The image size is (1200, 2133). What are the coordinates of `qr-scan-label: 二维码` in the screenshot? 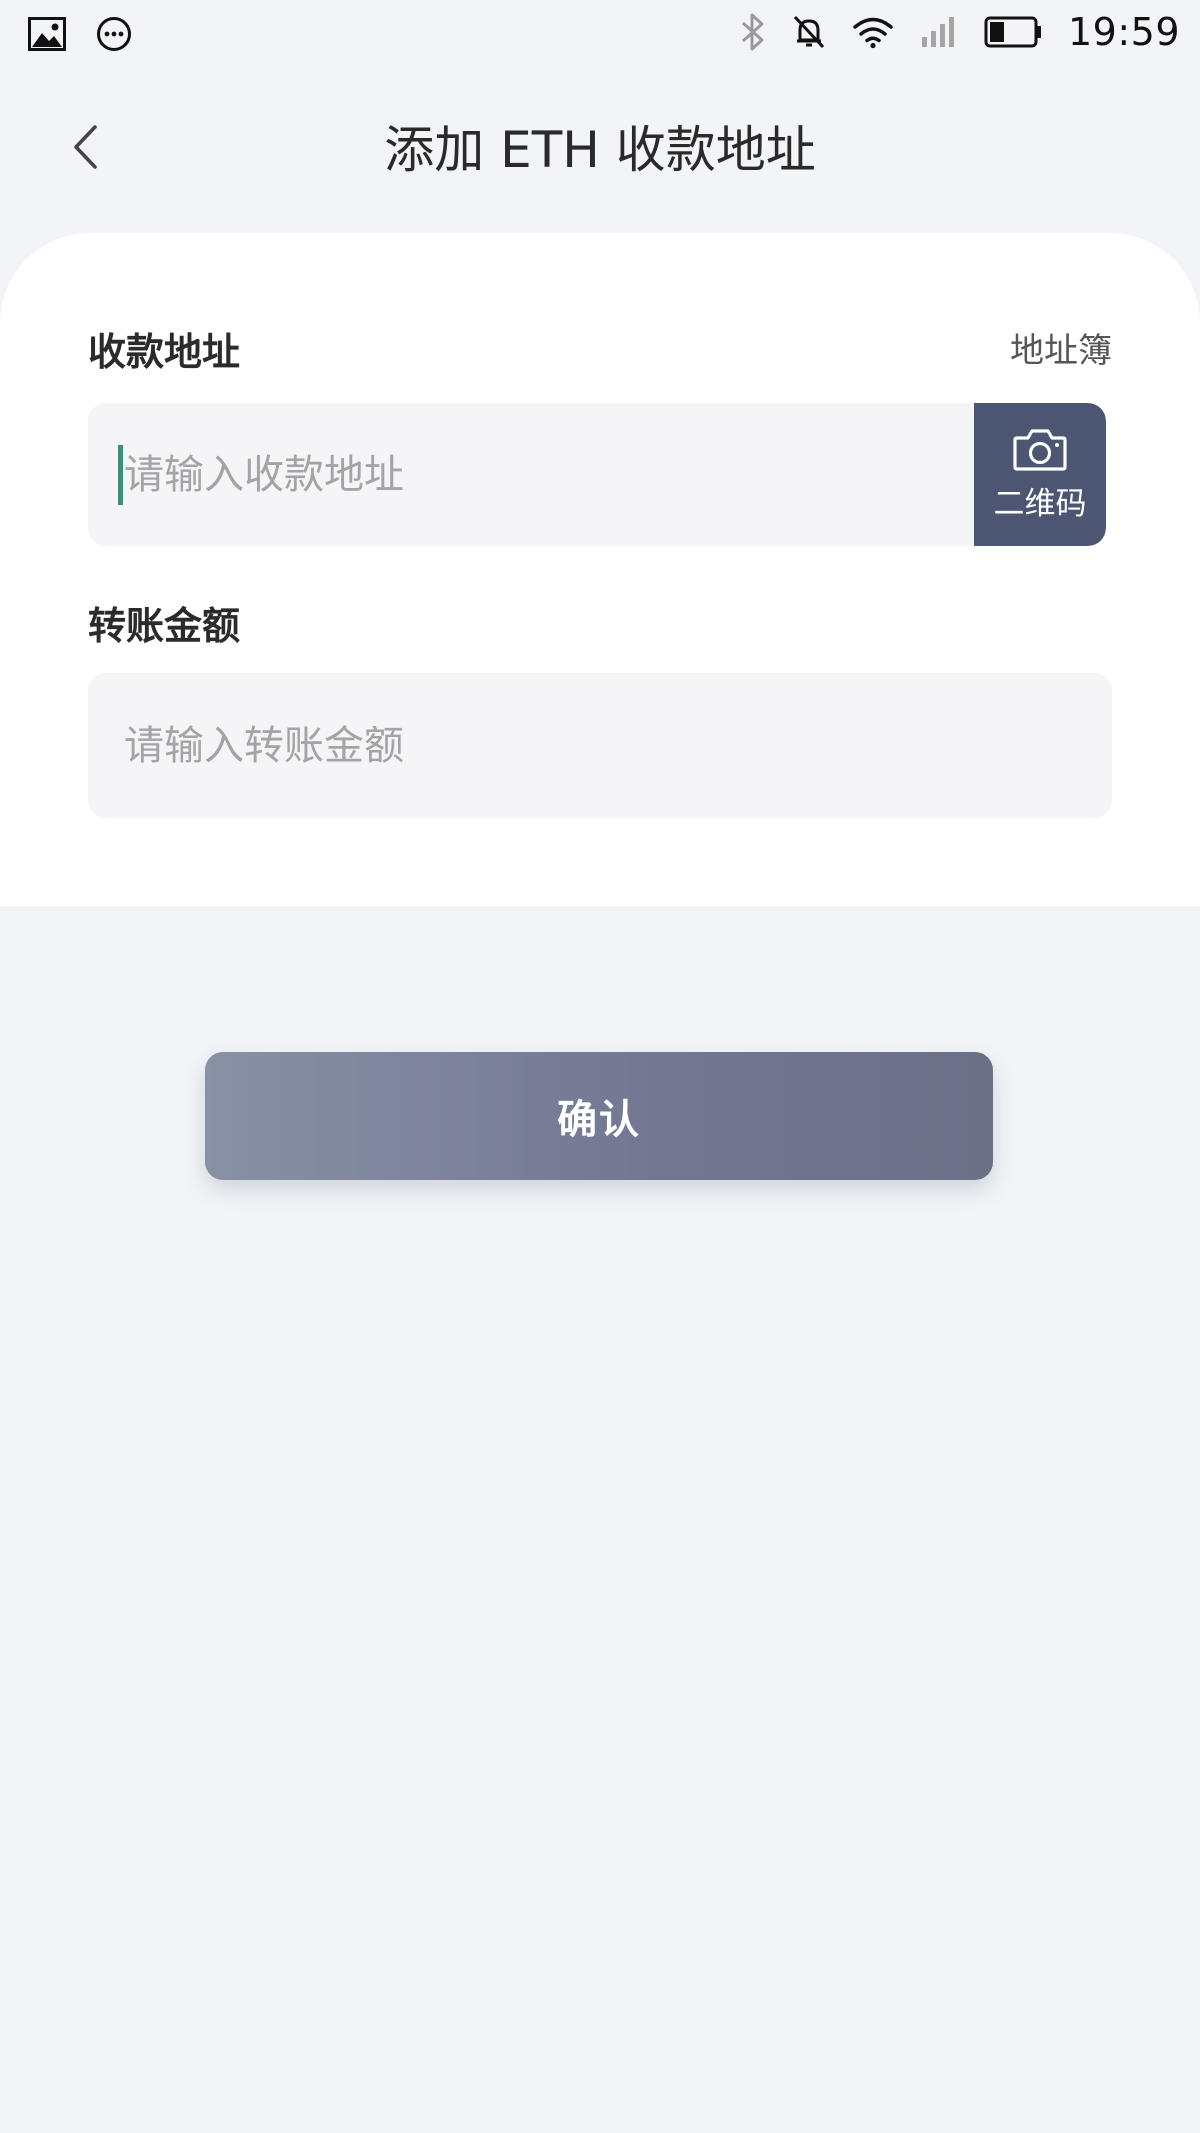 It's located at (1040, 504).